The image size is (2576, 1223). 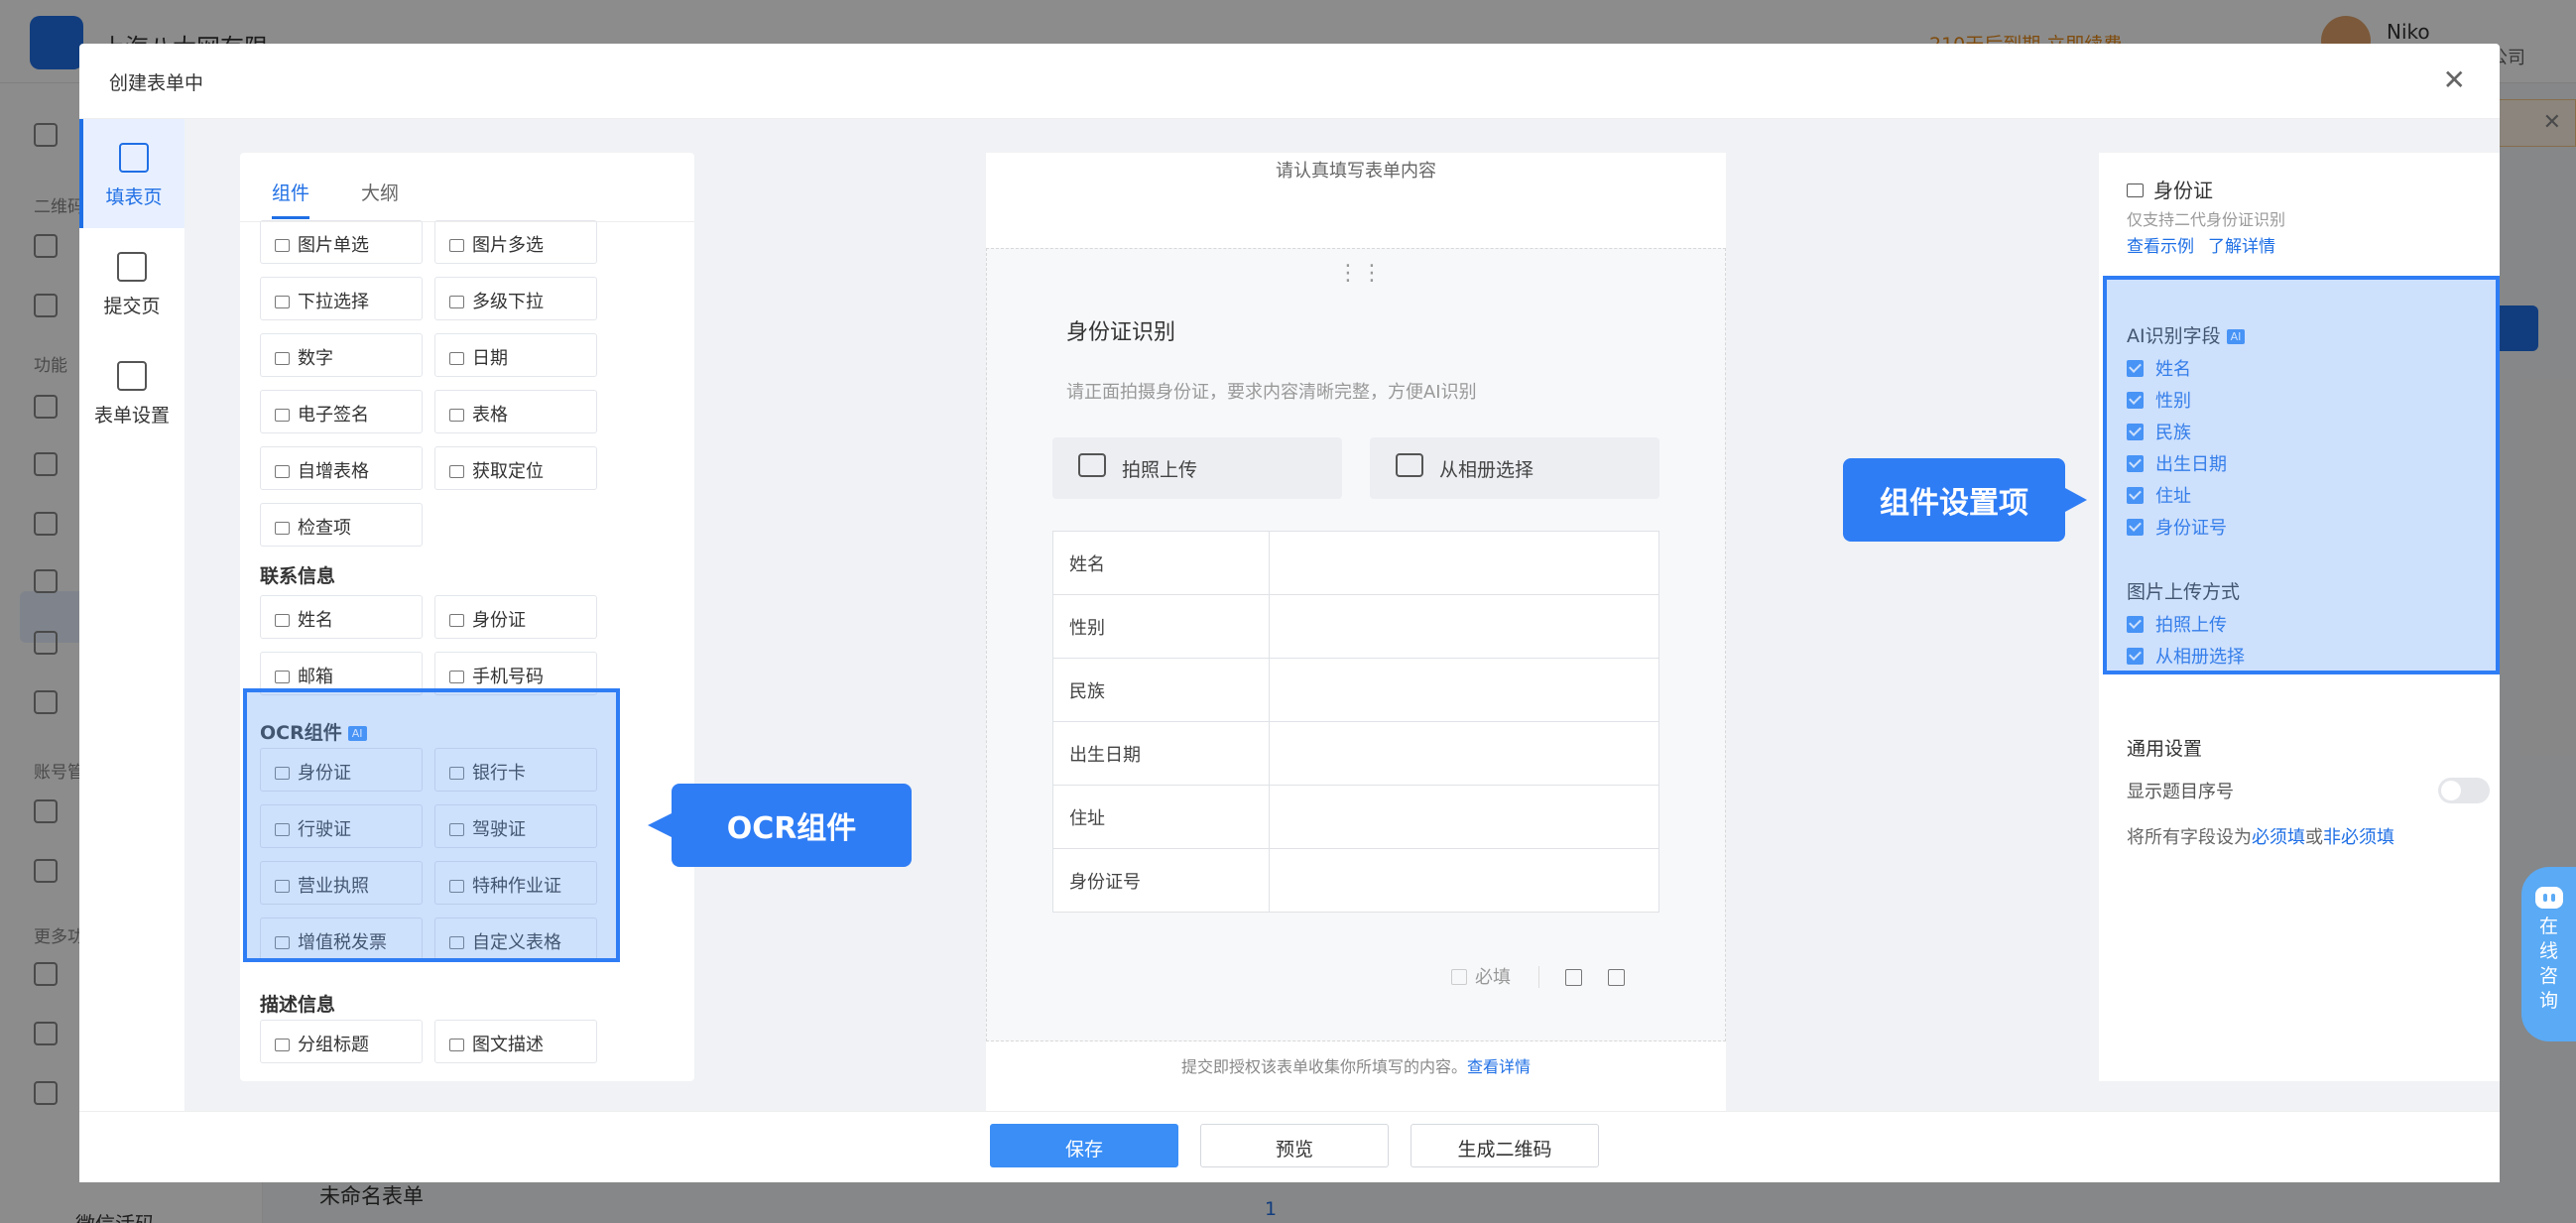 What do you see at coordinates (456, 245) in the screenshot?
I see `images-icon` at bounding box center [456, 245].